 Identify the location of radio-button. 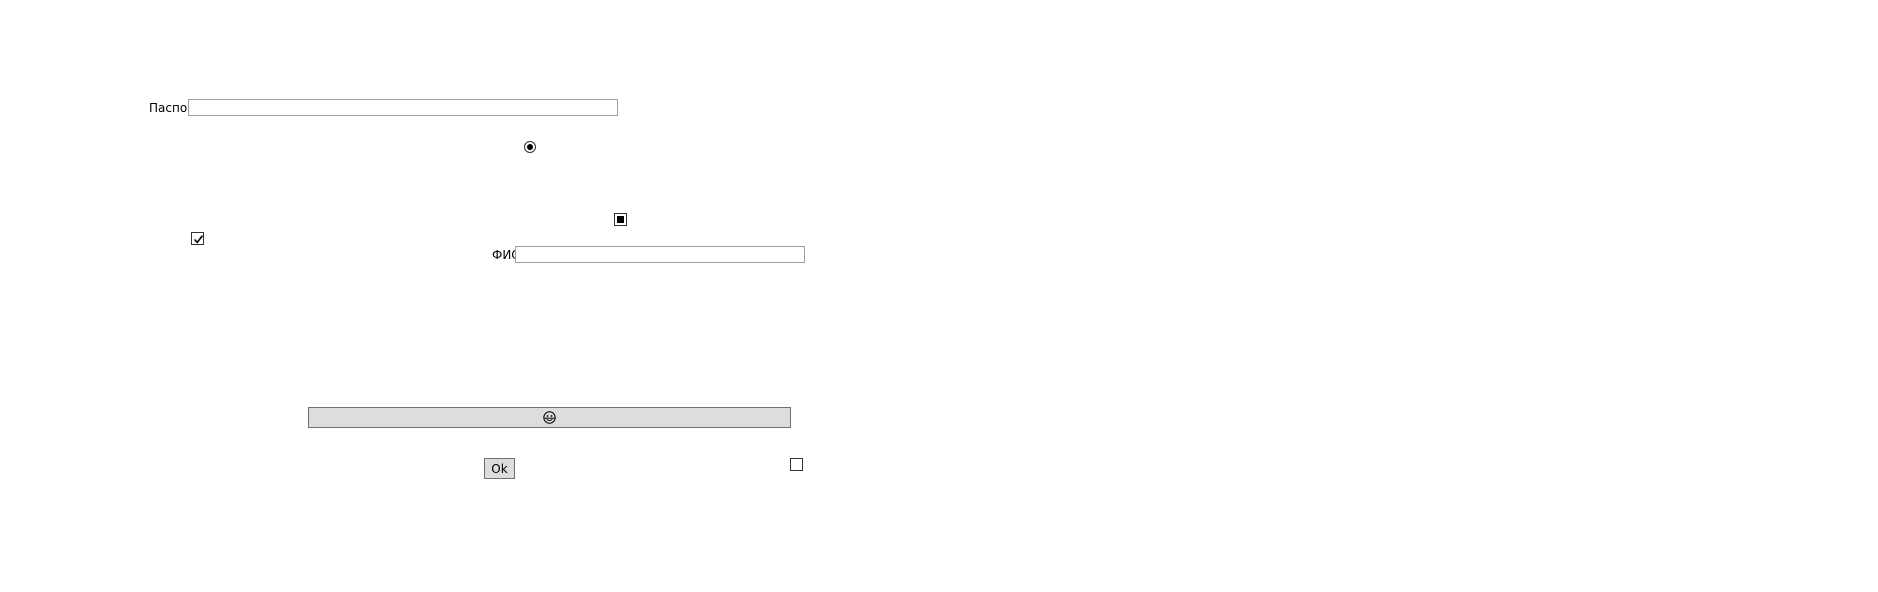
(530, 147).